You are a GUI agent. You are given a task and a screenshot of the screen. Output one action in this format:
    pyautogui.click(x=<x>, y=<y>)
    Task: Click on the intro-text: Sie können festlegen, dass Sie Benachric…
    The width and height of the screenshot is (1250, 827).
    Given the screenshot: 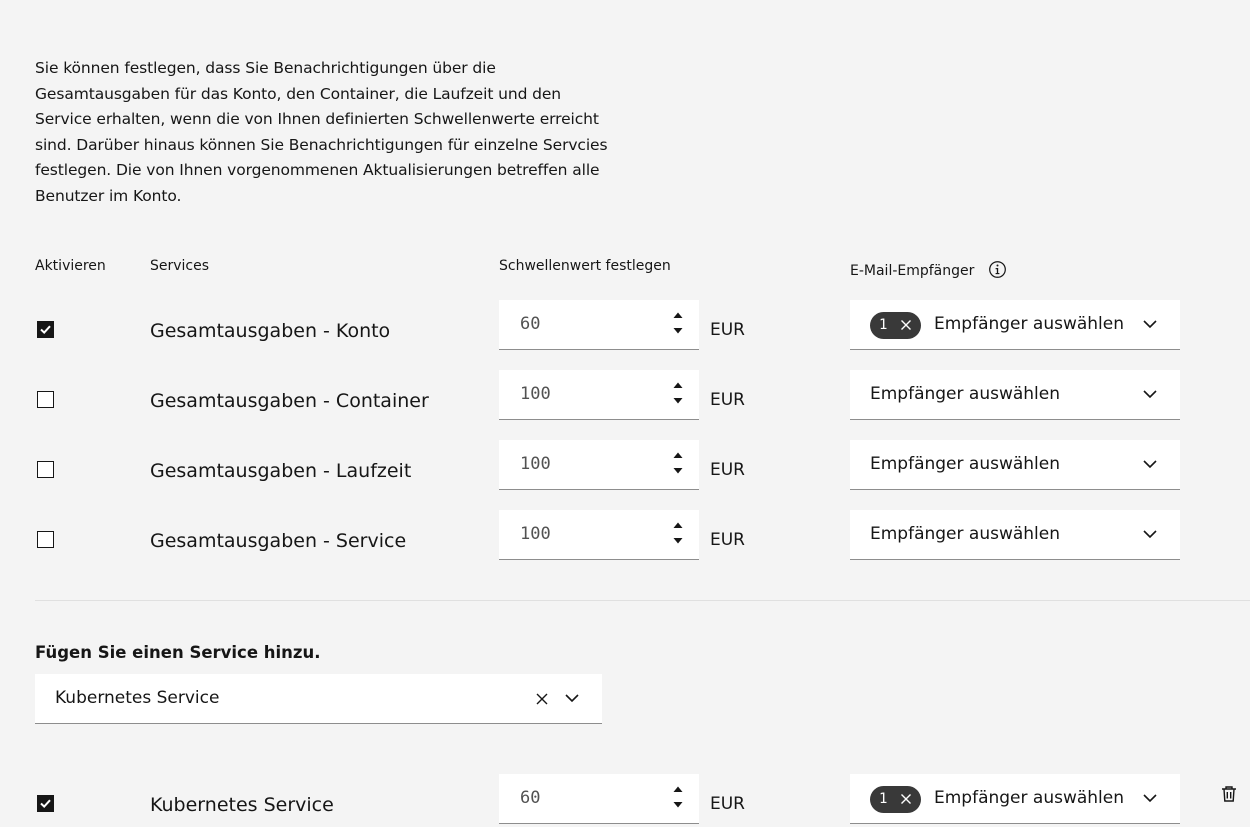 What is the action you would take?
    pyautogui.click(x=321, y=132)
    